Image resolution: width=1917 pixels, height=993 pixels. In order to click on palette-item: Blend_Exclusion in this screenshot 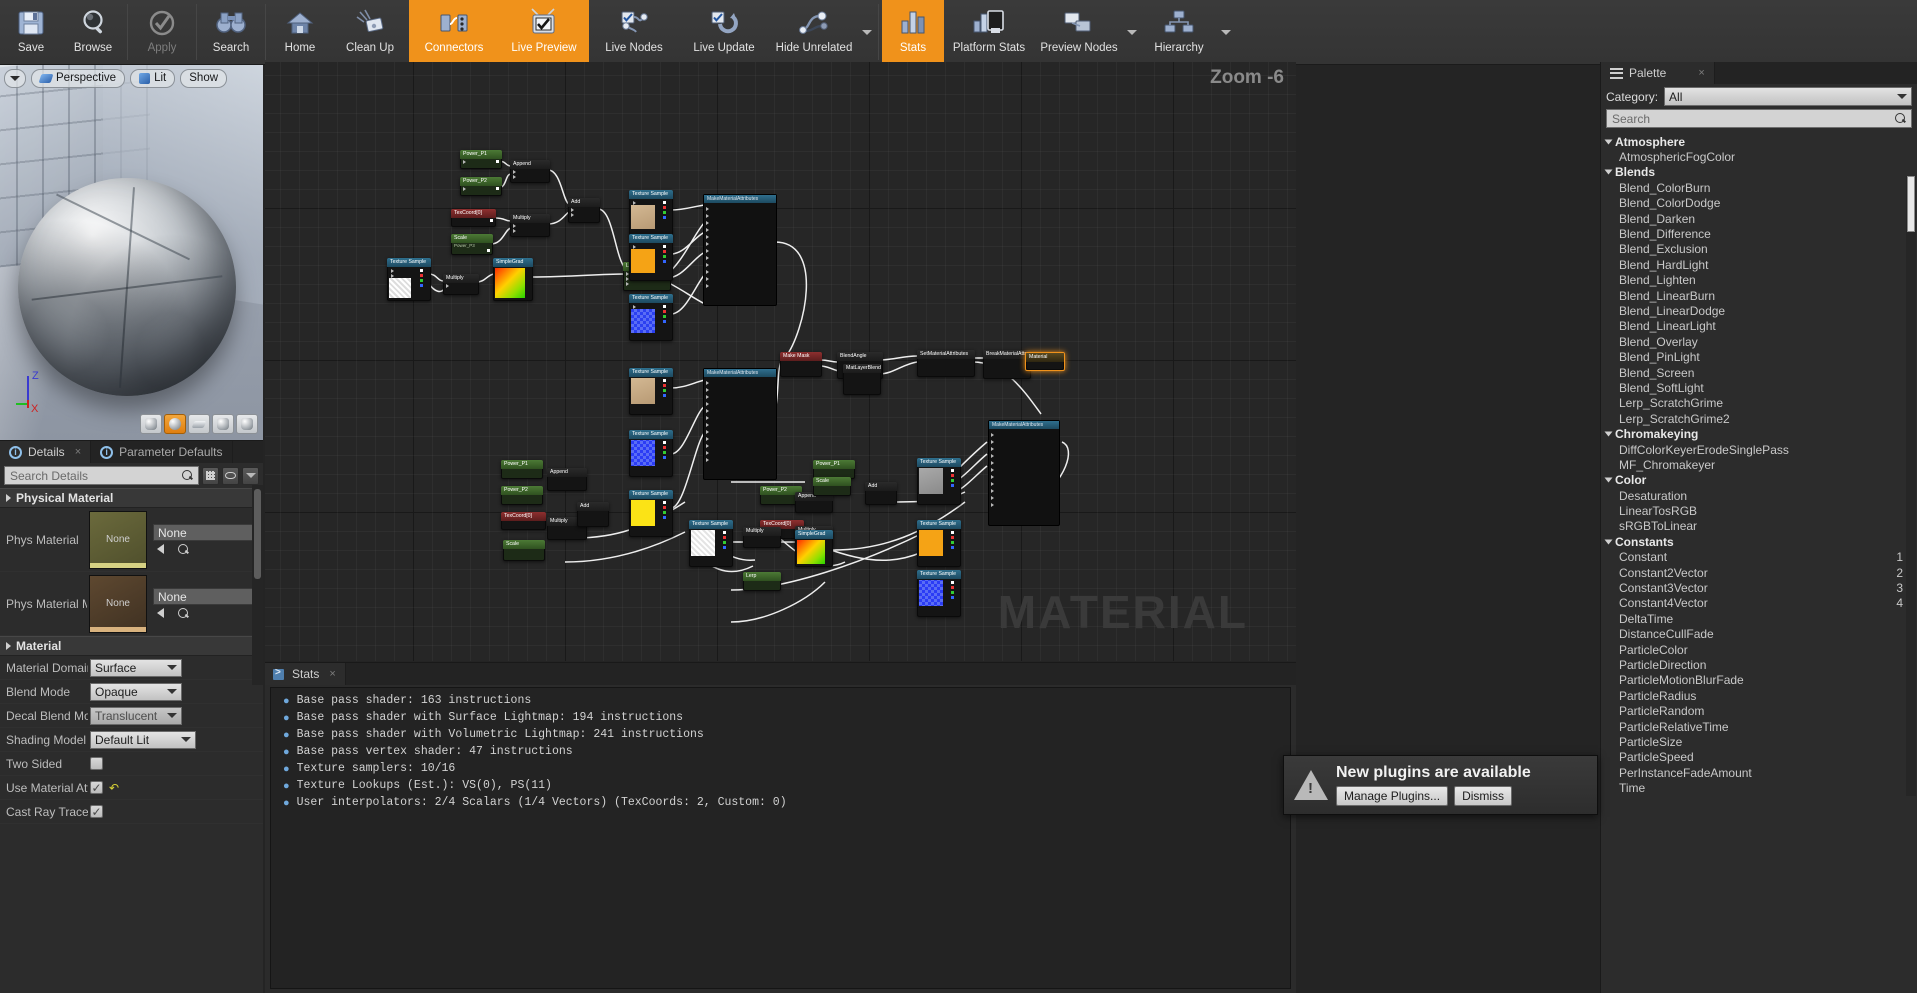, I will do `click(1759, 249)`.